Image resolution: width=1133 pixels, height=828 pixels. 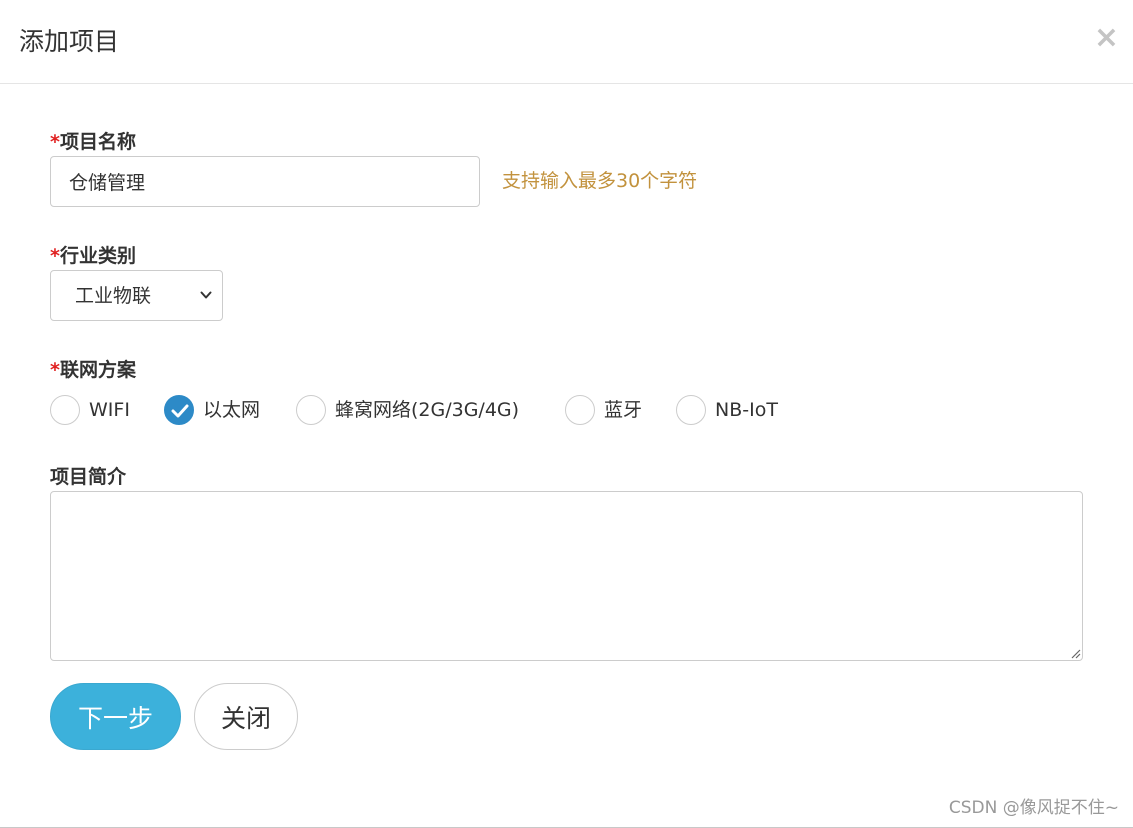 What do you see at coordinates (1106, 38) in the screenshot?
I see `close-icon: ×` at bounding box center [1106, 38].